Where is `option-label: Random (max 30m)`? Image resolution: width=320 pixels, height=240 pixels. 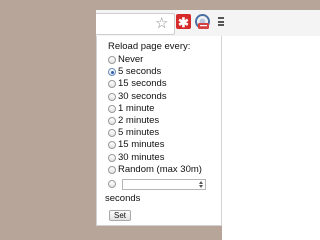
option-label: Random (max 30m) is located at coordinates (160, 169).